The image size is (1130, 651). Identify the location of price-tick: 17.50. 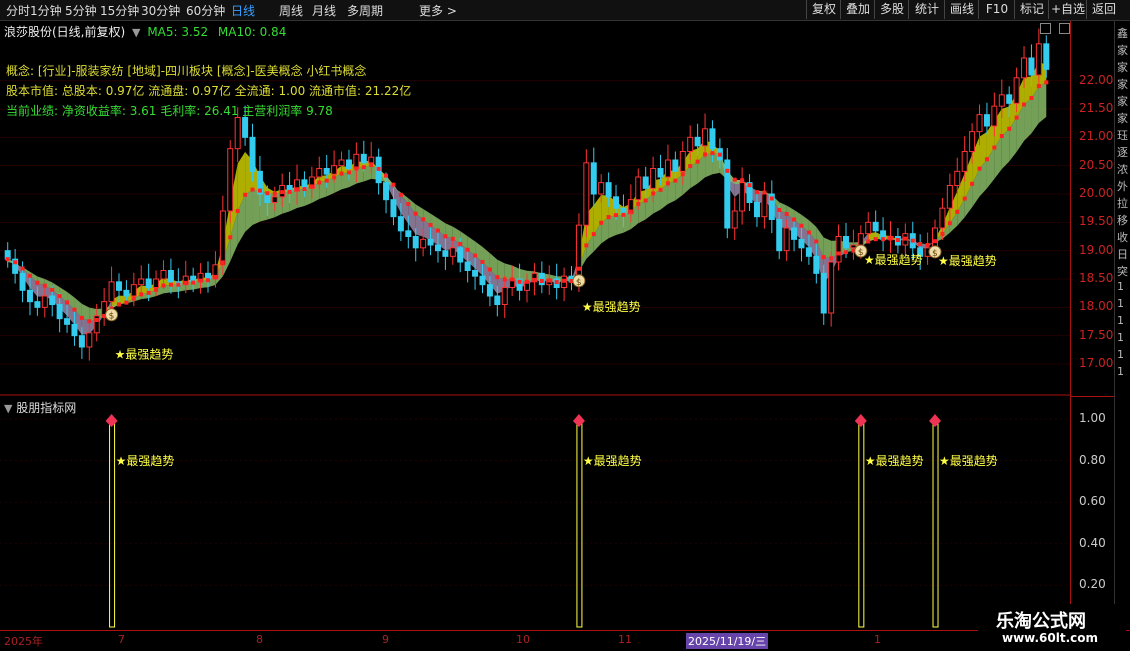
(1096, 335).